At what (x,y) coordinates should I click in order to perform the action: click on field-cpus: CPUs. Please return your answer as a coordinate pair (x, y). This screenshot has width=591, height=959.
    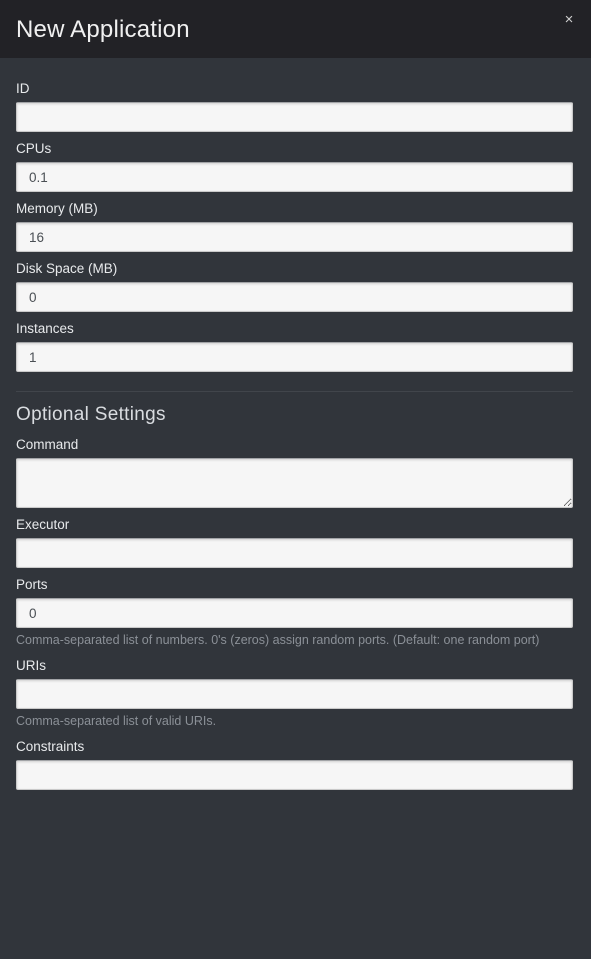
    Looking at the image, I should click on (294, 162).